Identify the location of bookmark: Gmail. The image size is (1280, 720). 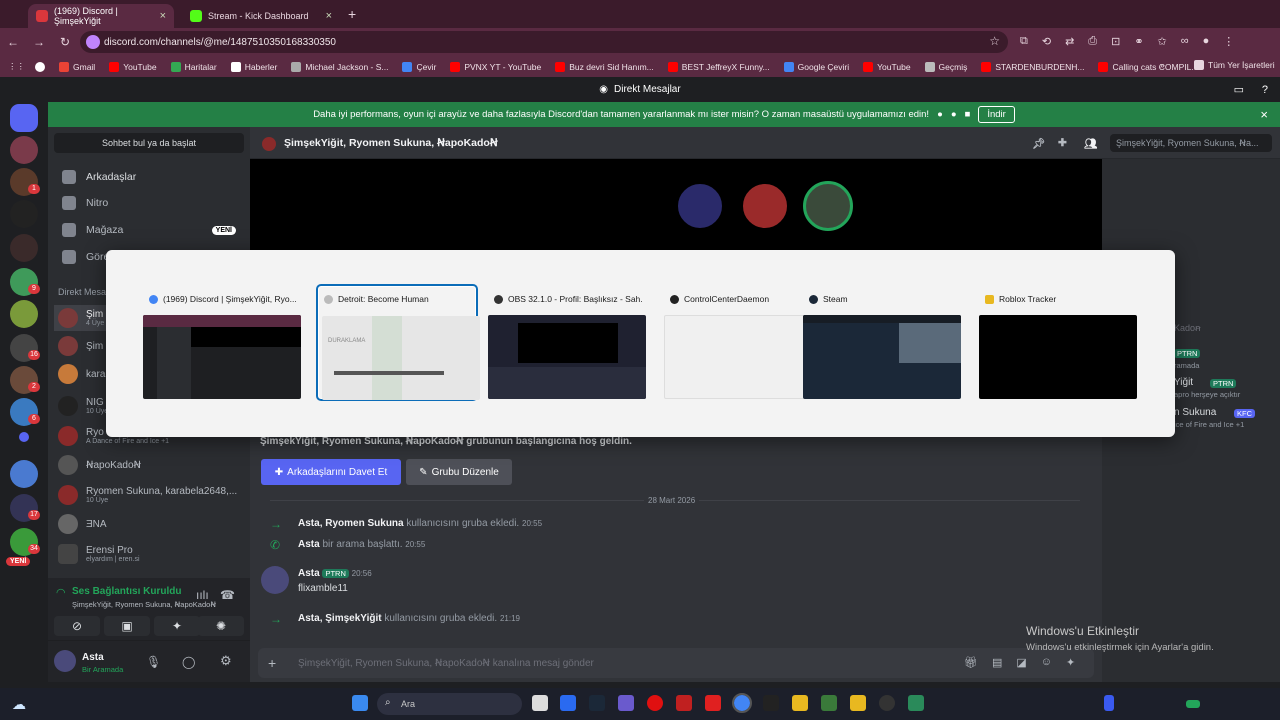
(77, 66).